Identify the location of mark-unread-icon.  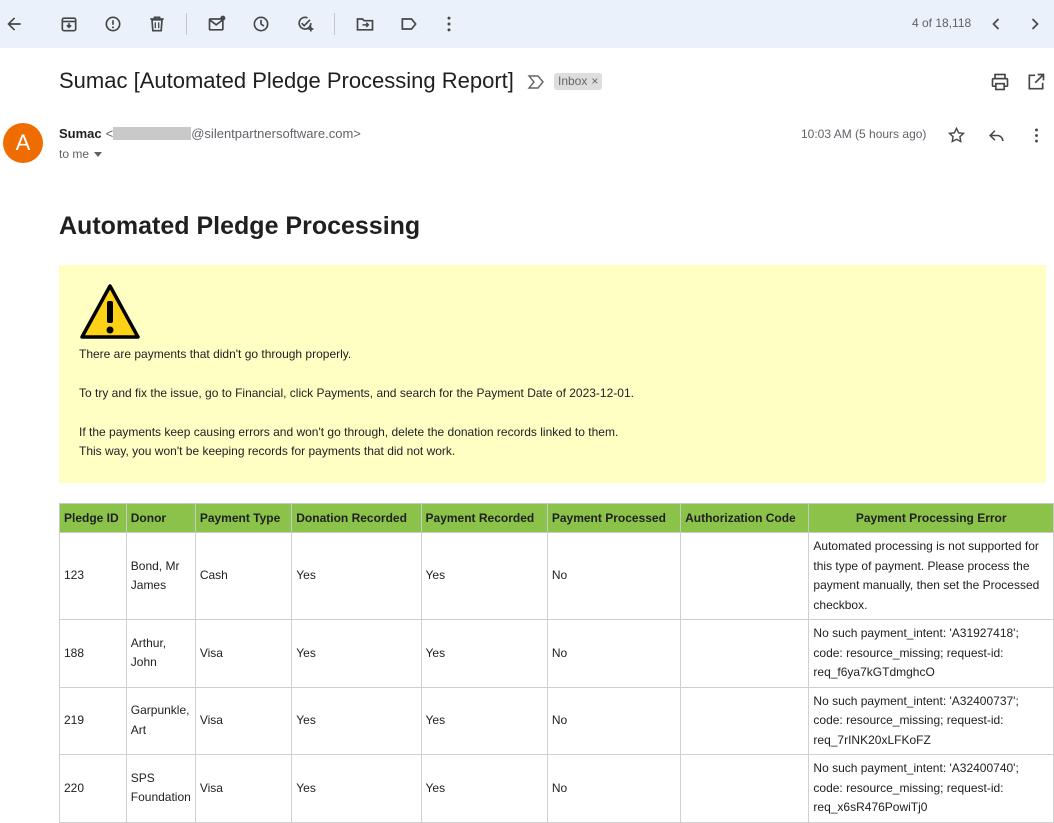
(217, 24).